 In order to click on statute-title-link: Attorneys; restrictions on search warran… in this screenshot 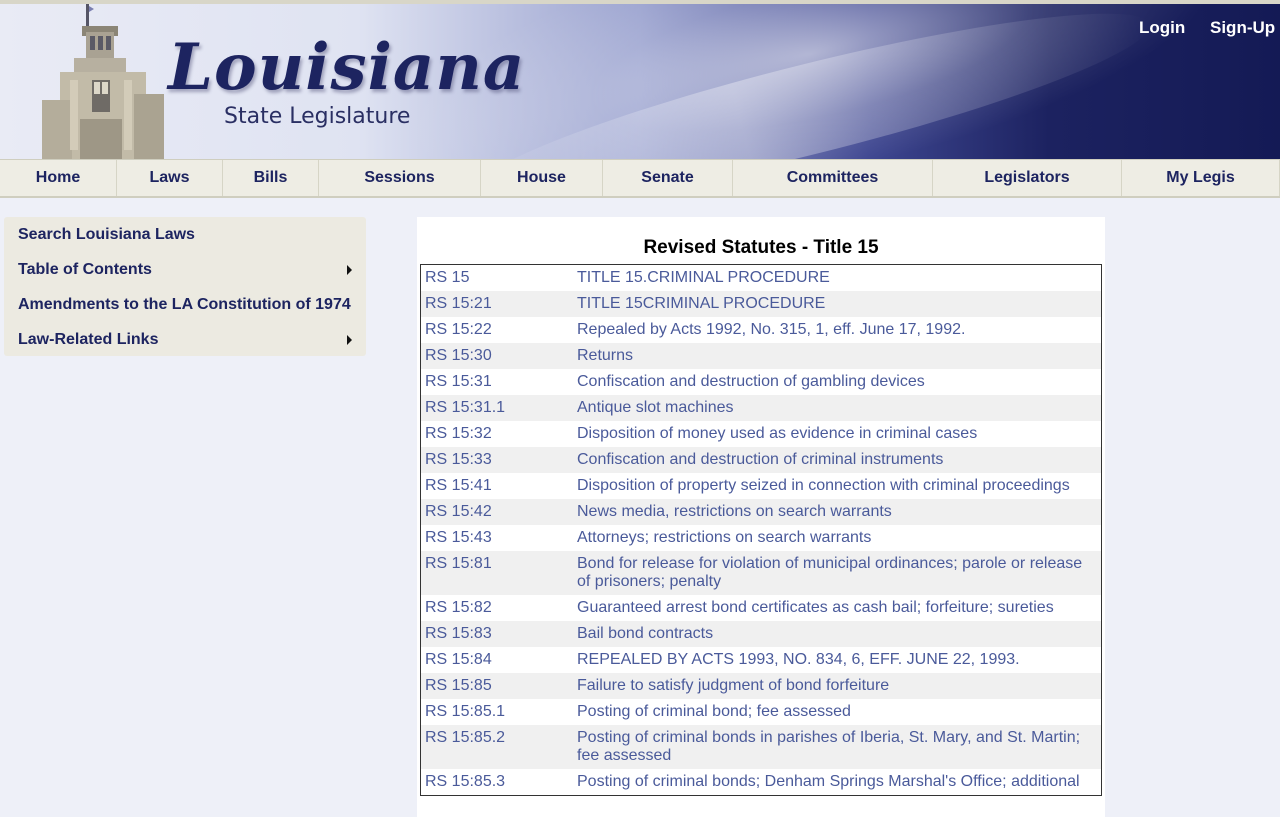, I will do `click(837, 538)`.